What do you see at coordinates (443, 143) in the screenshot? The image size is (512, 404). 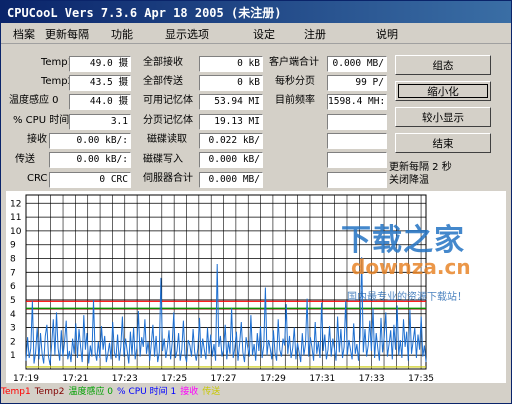 I see `exit-button: 结束` at bounding box center [443, 143].